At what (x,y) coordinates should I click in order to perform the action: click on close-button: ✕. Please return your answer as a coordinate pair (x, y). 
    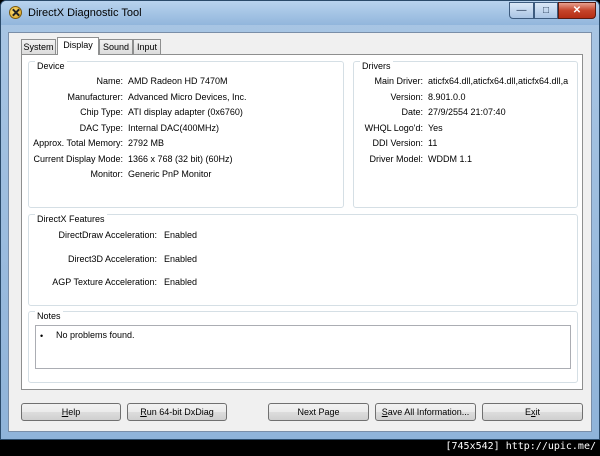
    Looking at the image, I should click on (577, 10).